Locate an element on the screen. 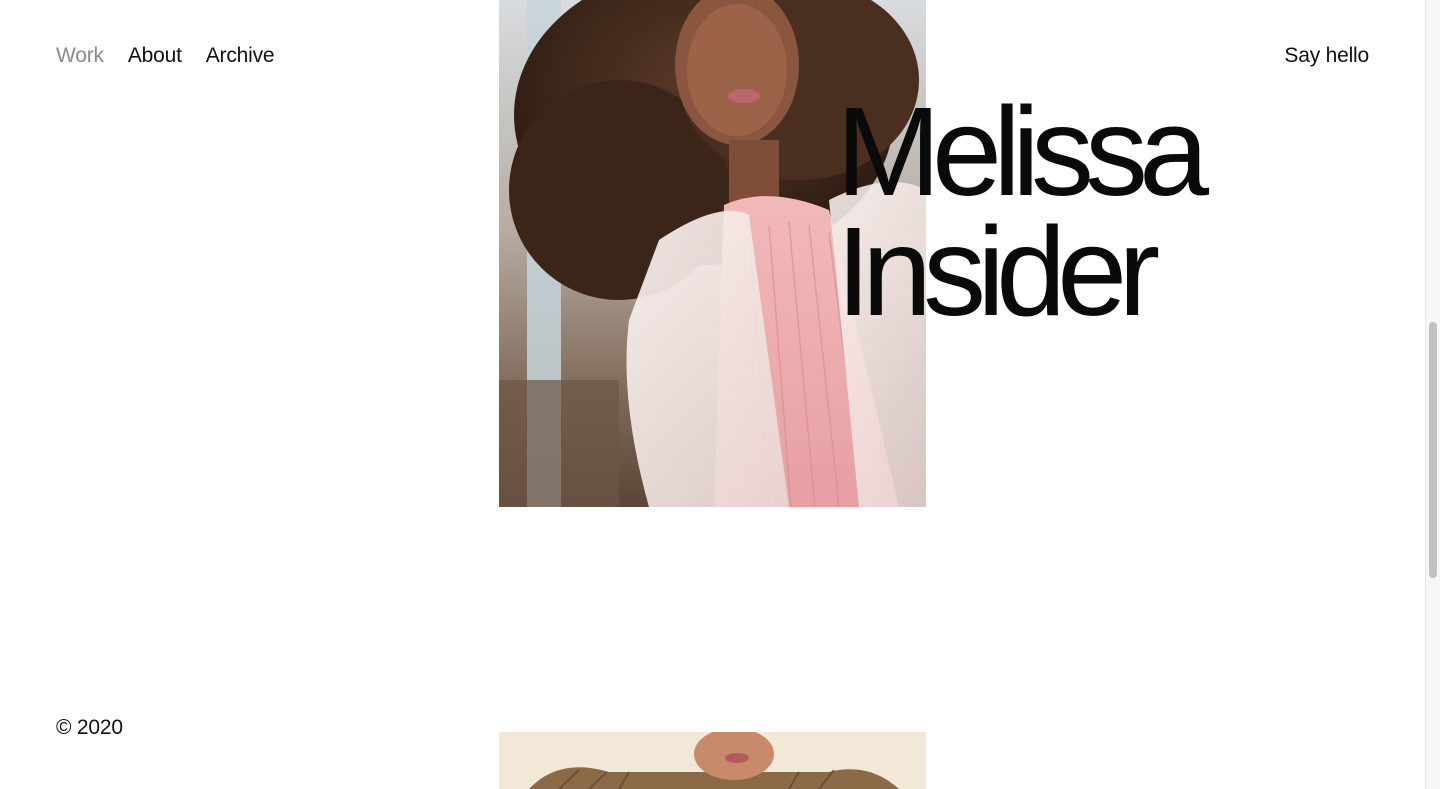  project-photo-next is located at coordinates (712, 760).